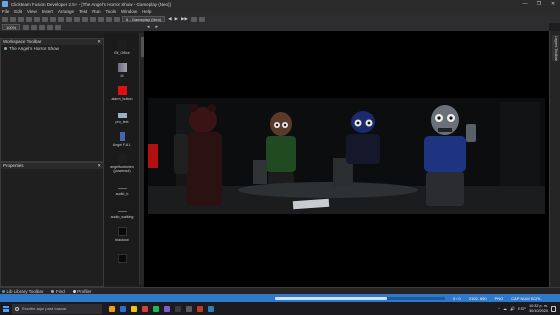  Describe the element at coordinates (144, 19) in the screenshot. I see `frame-dropdown: 6 - Gameplay (Neo)` at that location.